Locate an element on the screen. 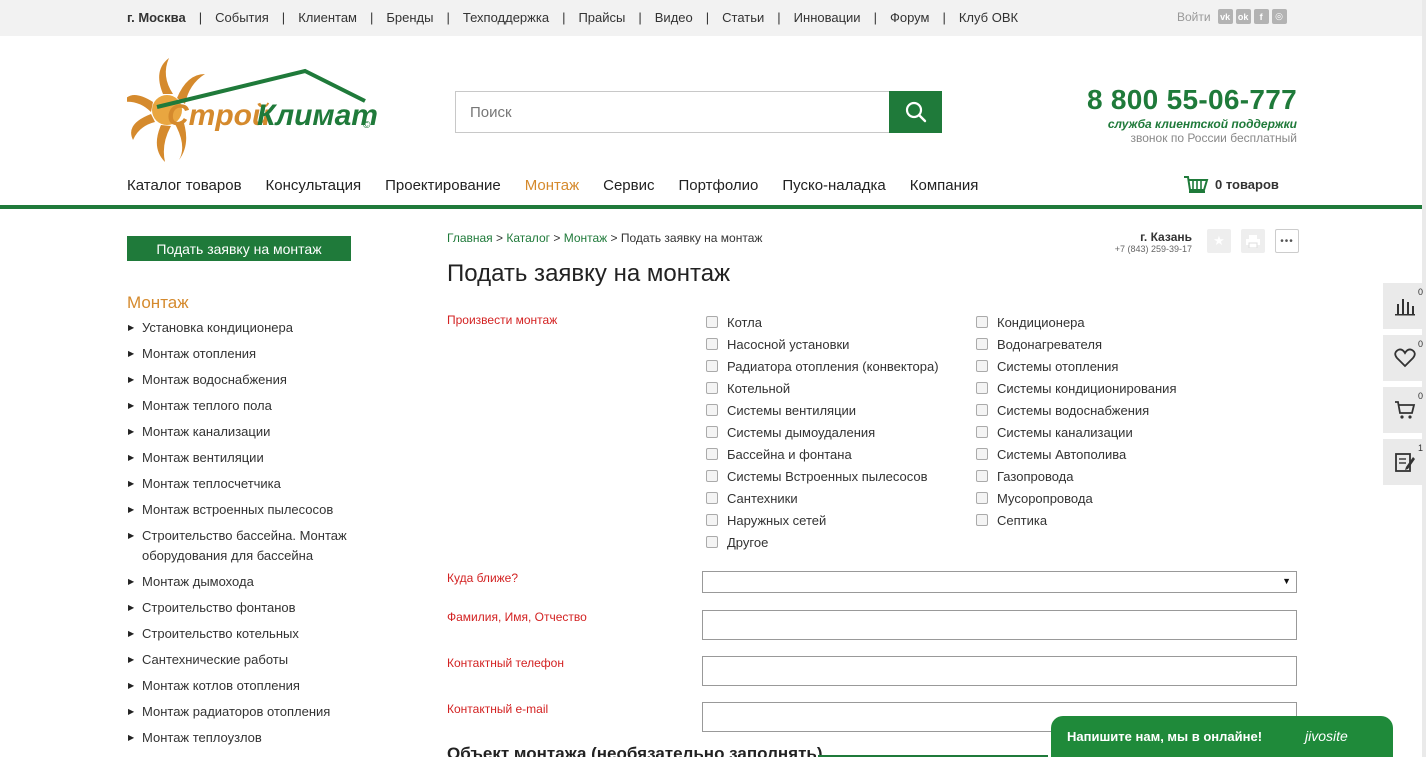 The image size is (1426, 757). checkbox-option: Системы Автополива is located at coordinates (1076, 454).